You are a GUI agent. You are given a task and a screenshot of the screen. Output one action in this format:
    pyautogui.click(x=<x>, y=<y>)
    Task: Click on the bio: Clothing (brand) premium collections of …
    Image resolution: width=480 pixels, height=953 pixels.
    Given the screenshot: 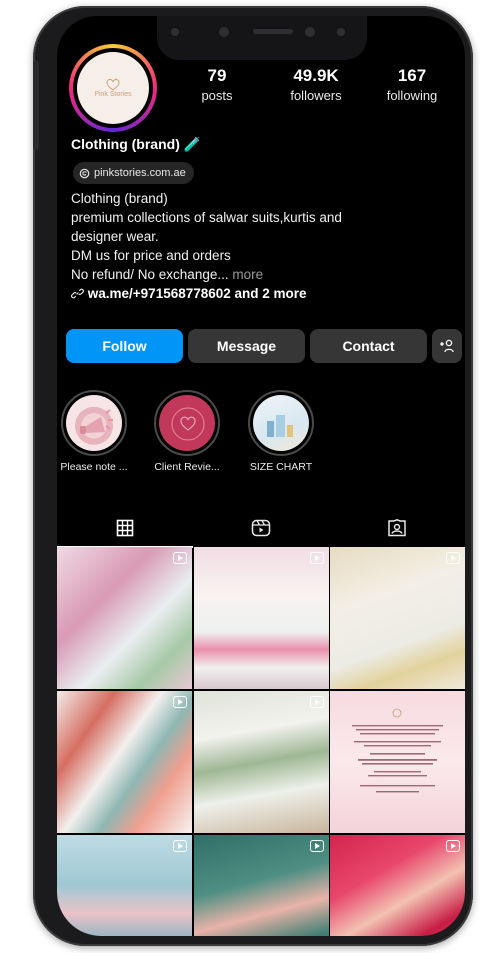 What is the action you would take?
    pyautogui.click(x=263, y=246)
    